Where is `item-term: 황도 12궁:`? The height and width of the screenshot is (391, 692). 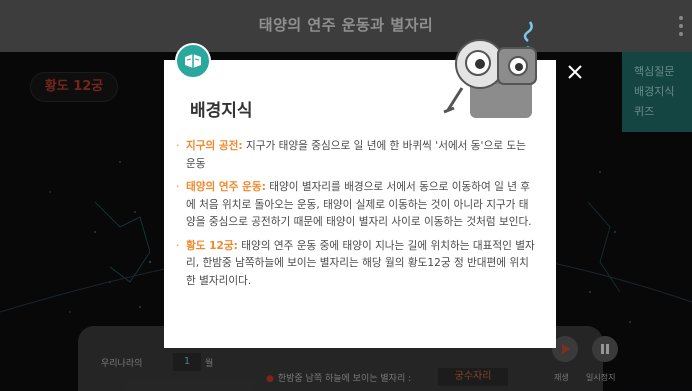 item-term: 황도 12궁: is located at coordinates (212, 245).